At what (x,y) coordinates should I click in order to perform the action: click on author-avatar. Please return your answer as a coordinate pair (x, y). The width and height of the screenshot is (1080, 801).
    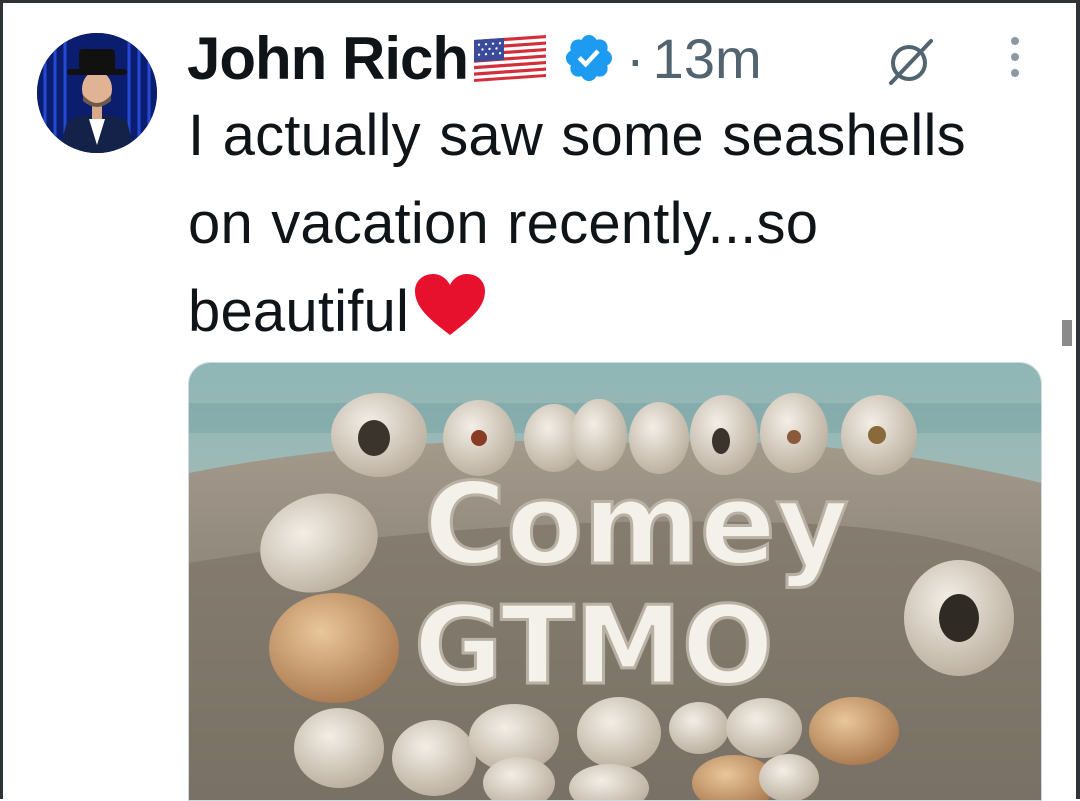
    Looking at the image, I should click on (97, 93).